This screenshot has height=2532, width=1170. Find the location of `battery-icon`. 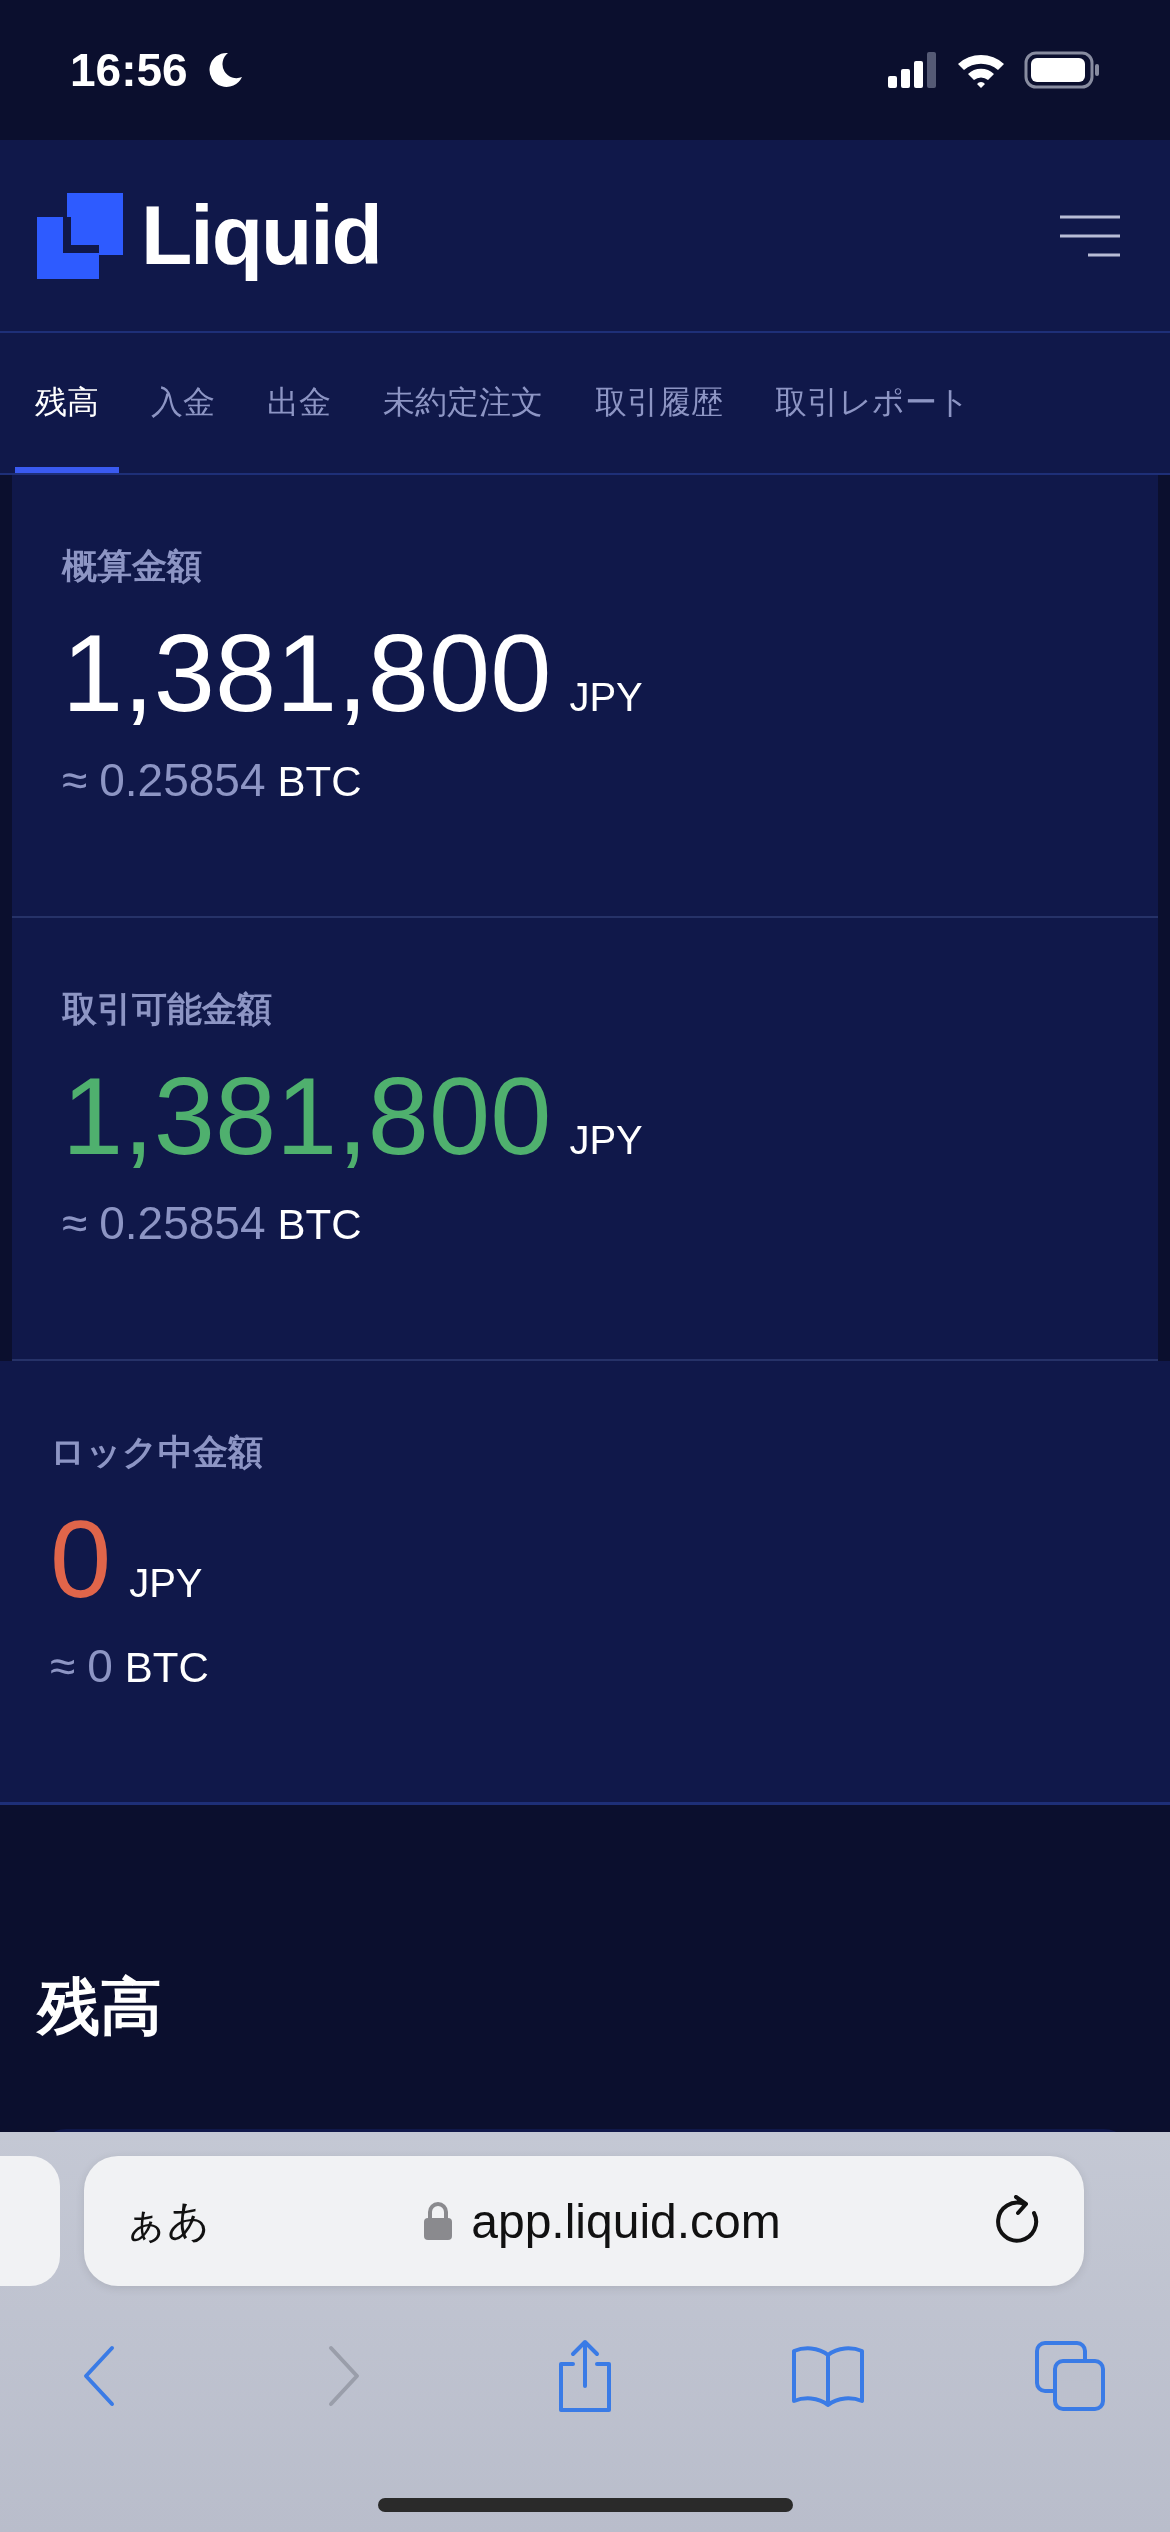

battery-icon is located at coordinates (1062, 70).